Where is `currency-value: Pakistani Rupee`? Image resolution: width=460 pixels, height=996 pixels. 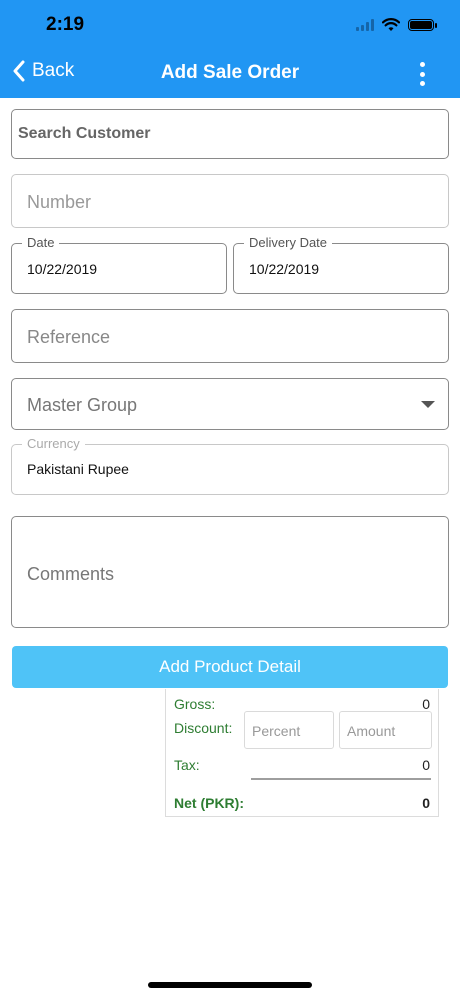
currency-value: Pakistani Rupee is located at coordinates (78, 469).